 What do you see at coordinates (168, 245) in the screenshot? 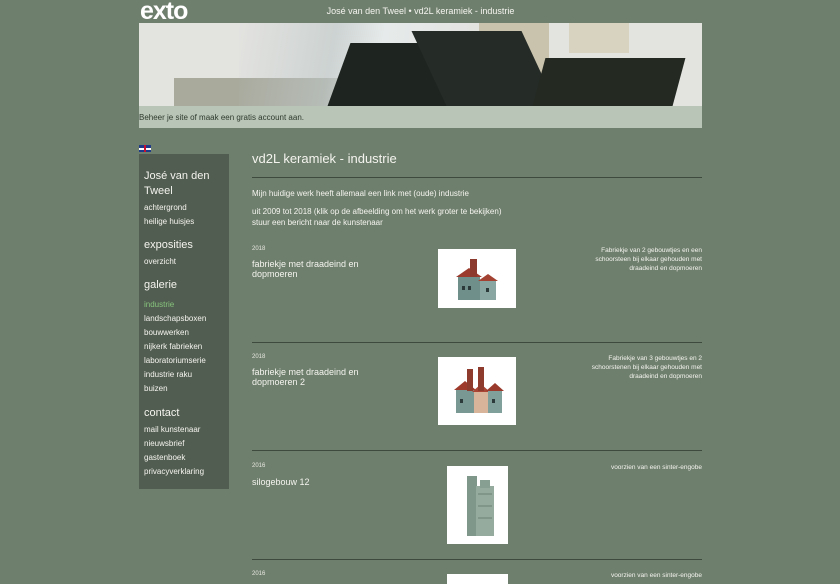
I see `sidebar-heading-exposities: exposities` at bounding box center [168, 245].